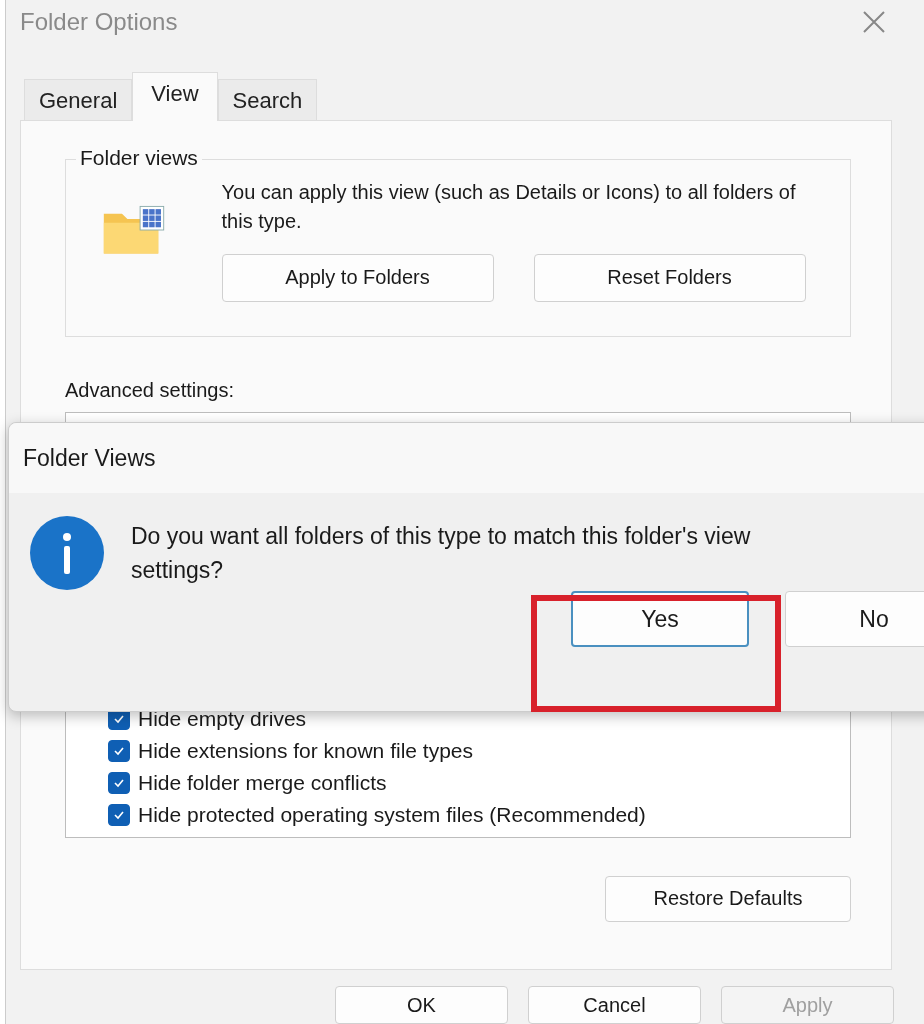 This screenshot has width=924, height=1024. Describe the element at coordinates (669, 277) in the screenshot. I see `folder-button: Reset Folders` at that location.